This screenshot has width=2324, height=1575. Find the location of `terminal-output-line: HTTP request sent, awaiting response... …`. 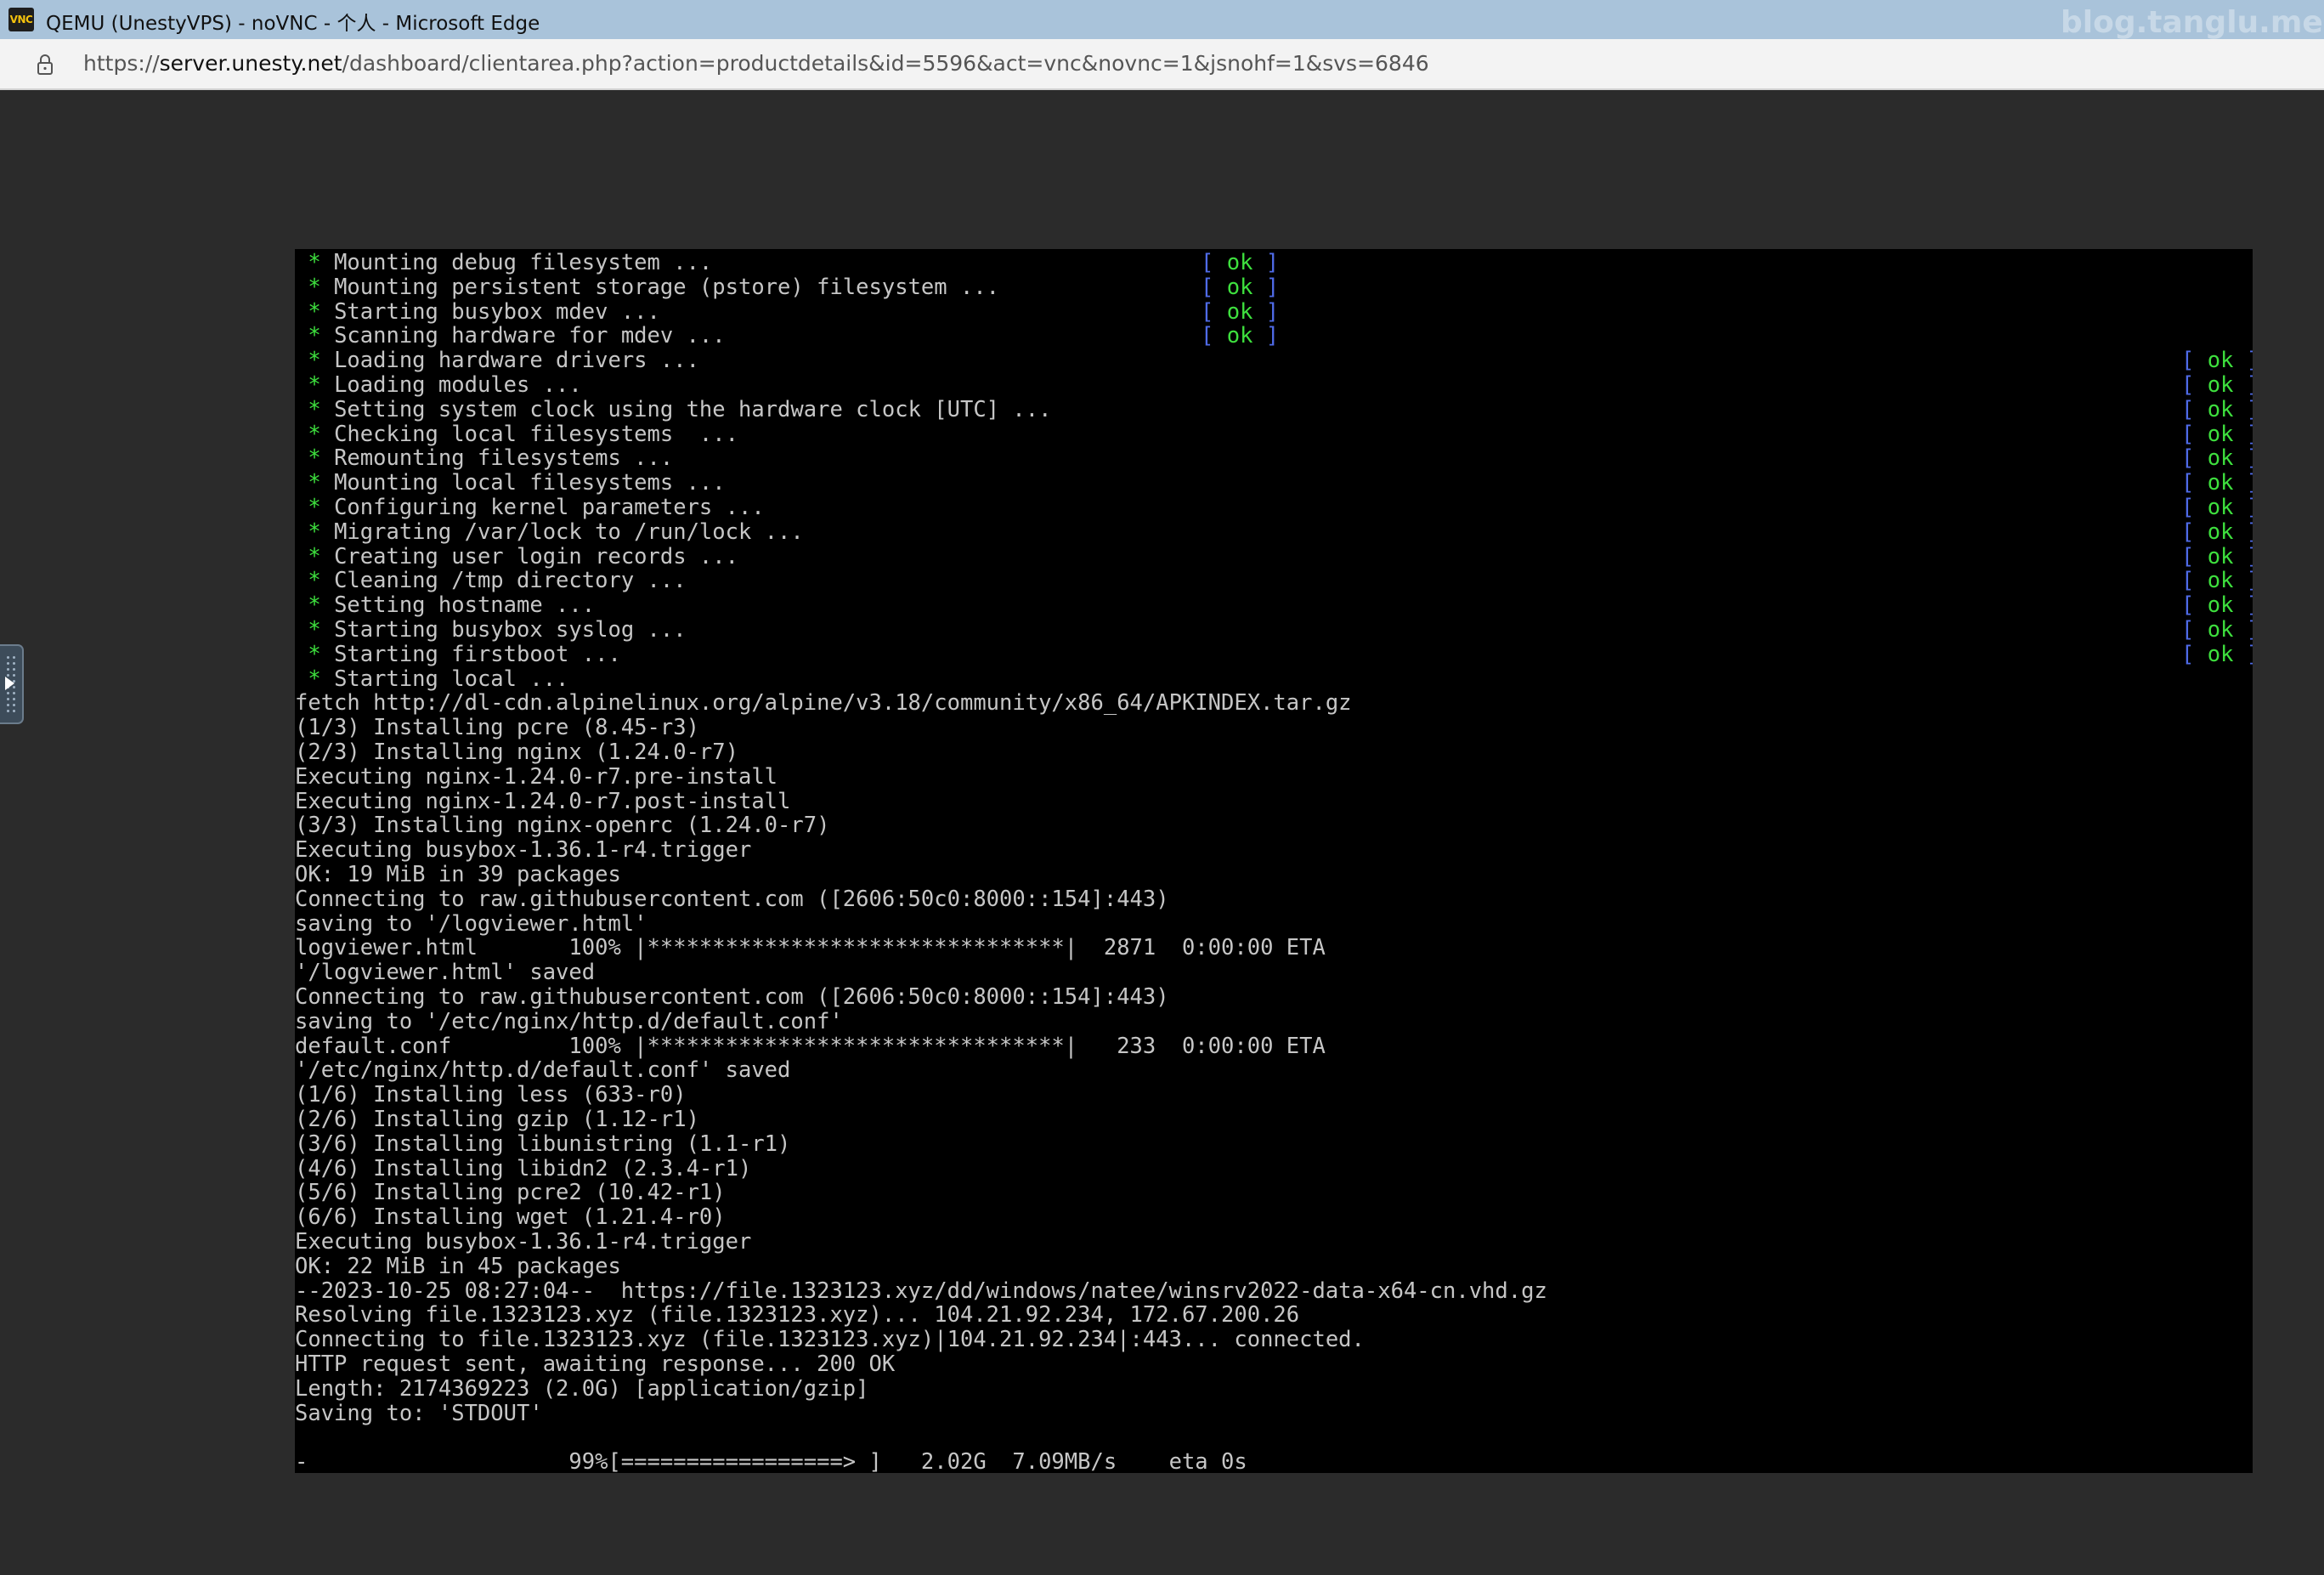

terminal-output-line: HTTP request sent, awaiting response... … is located at coordinates (595, 1364).